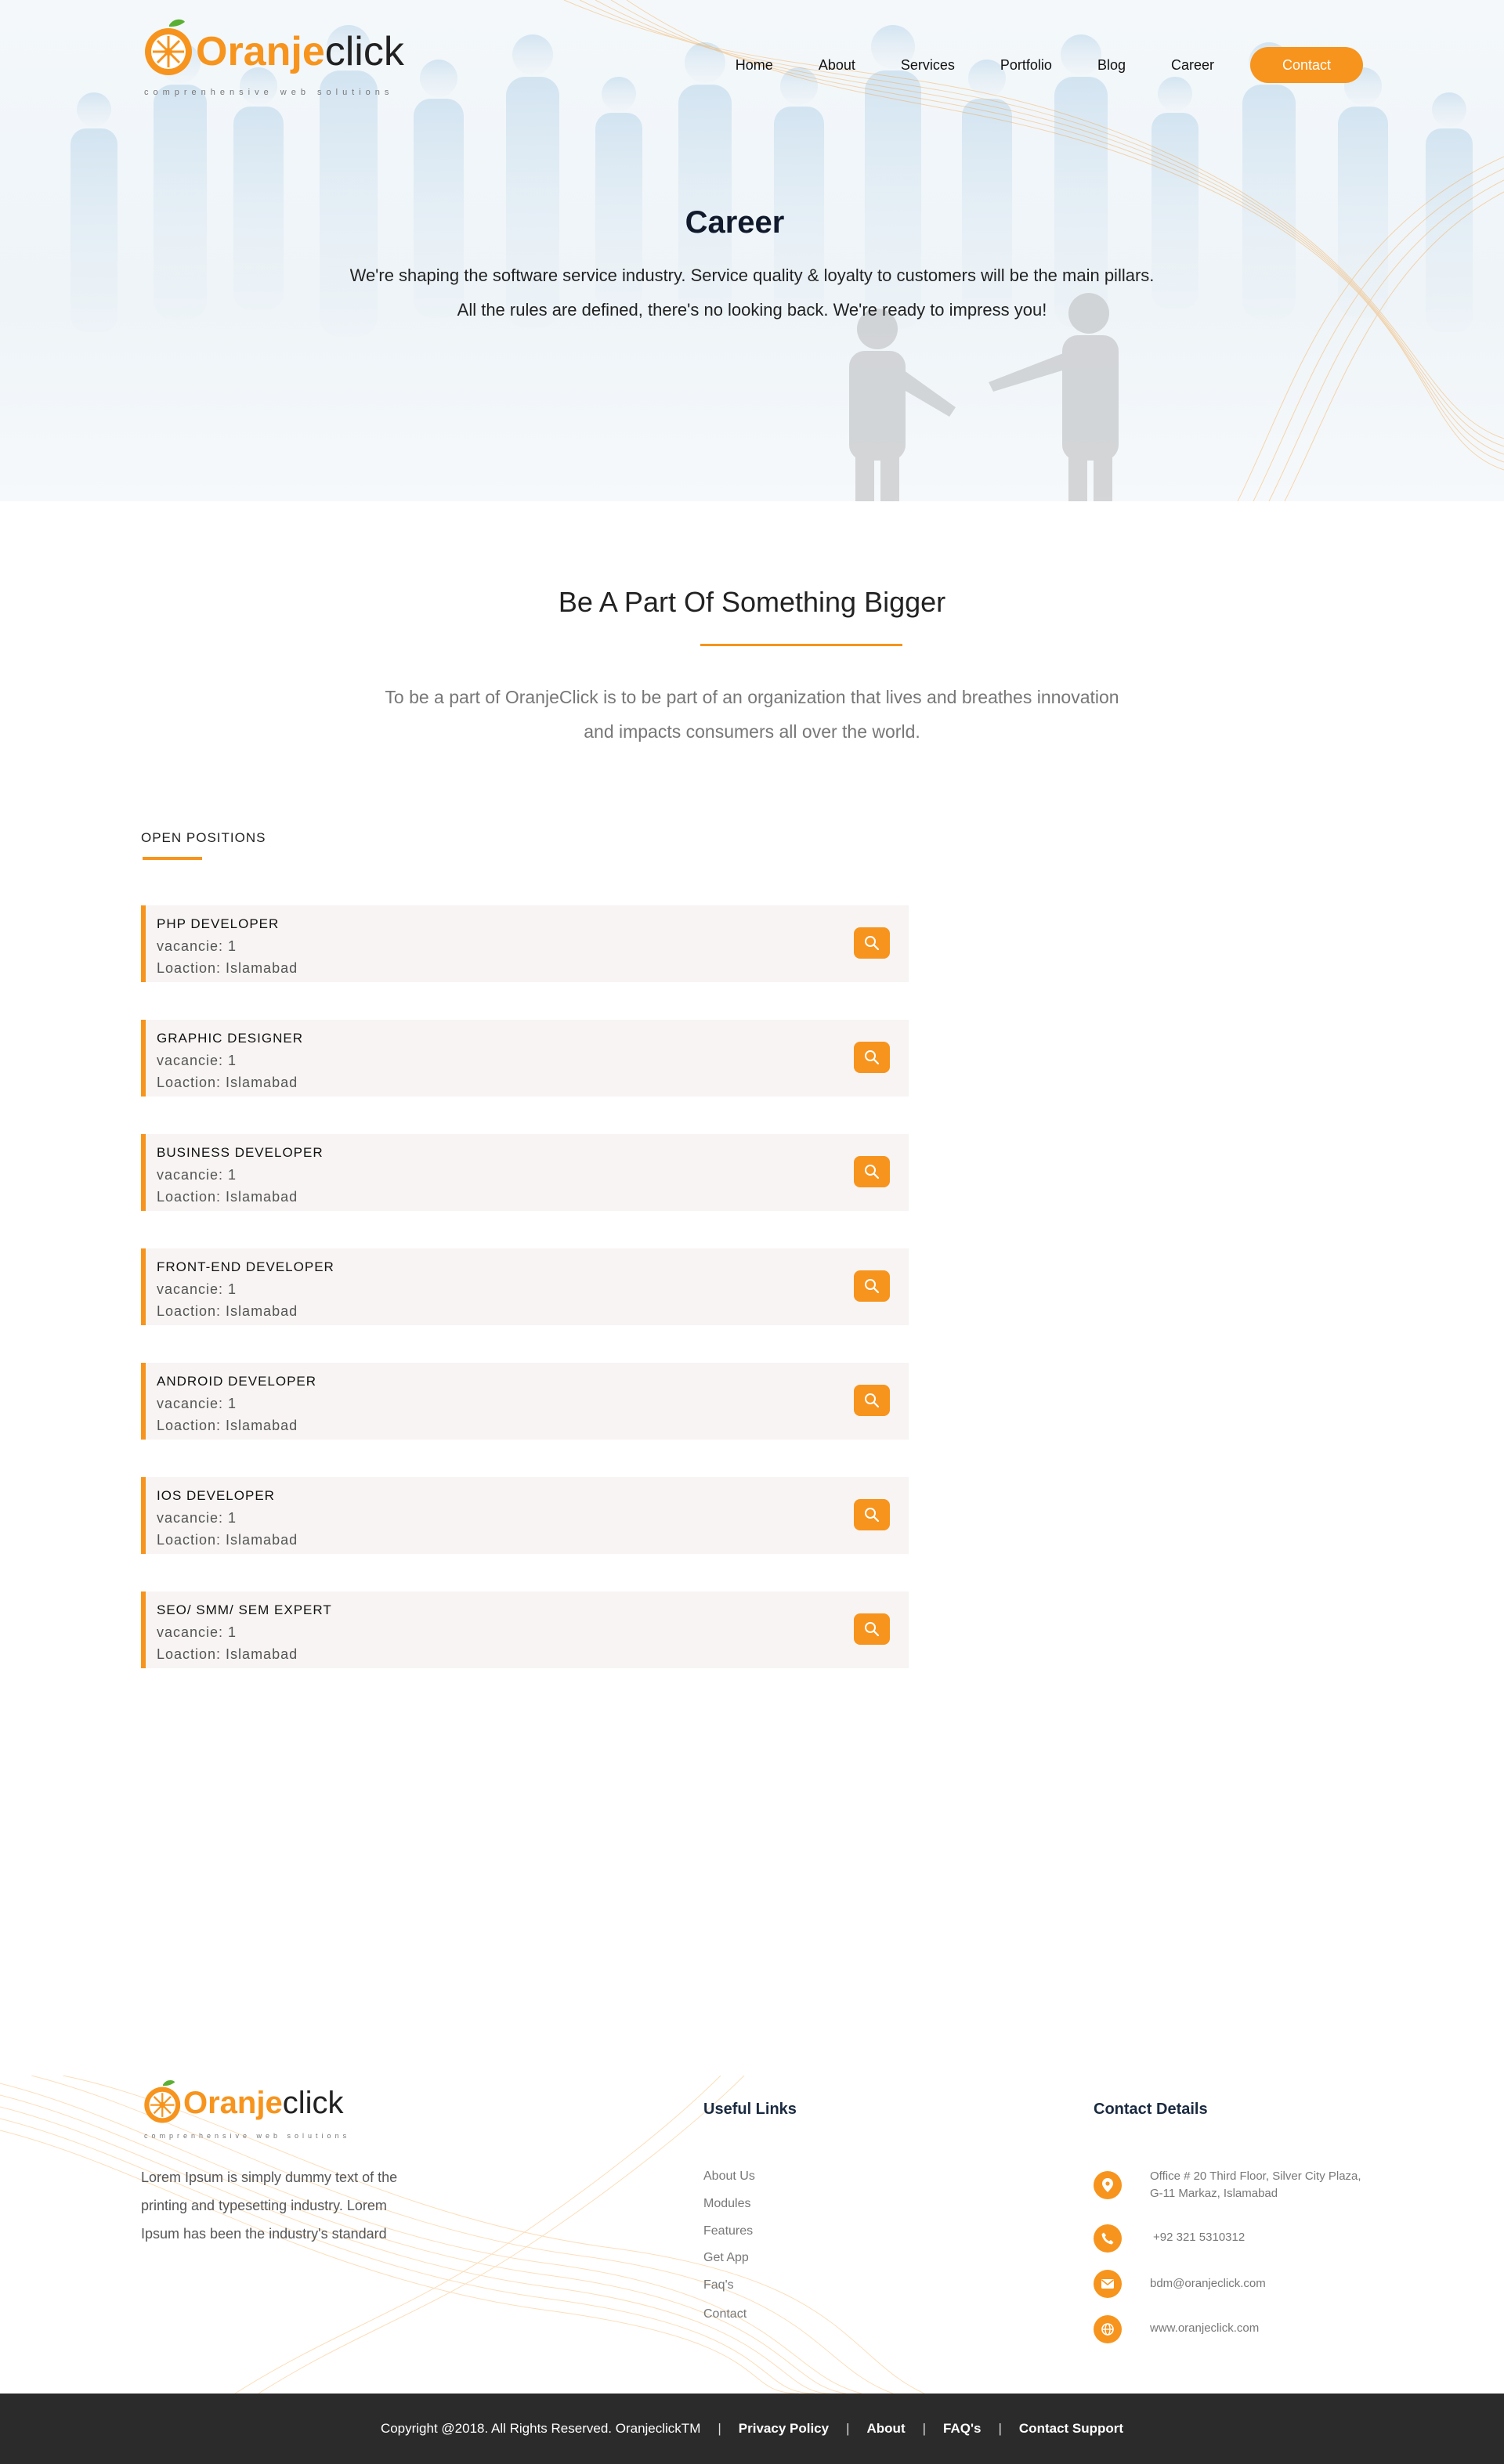 This screenshot has height=2464, width=1504. Describe the element at coordinates (728, 2231) in the screenshot. I see `footer-link-features: Features` at that location.